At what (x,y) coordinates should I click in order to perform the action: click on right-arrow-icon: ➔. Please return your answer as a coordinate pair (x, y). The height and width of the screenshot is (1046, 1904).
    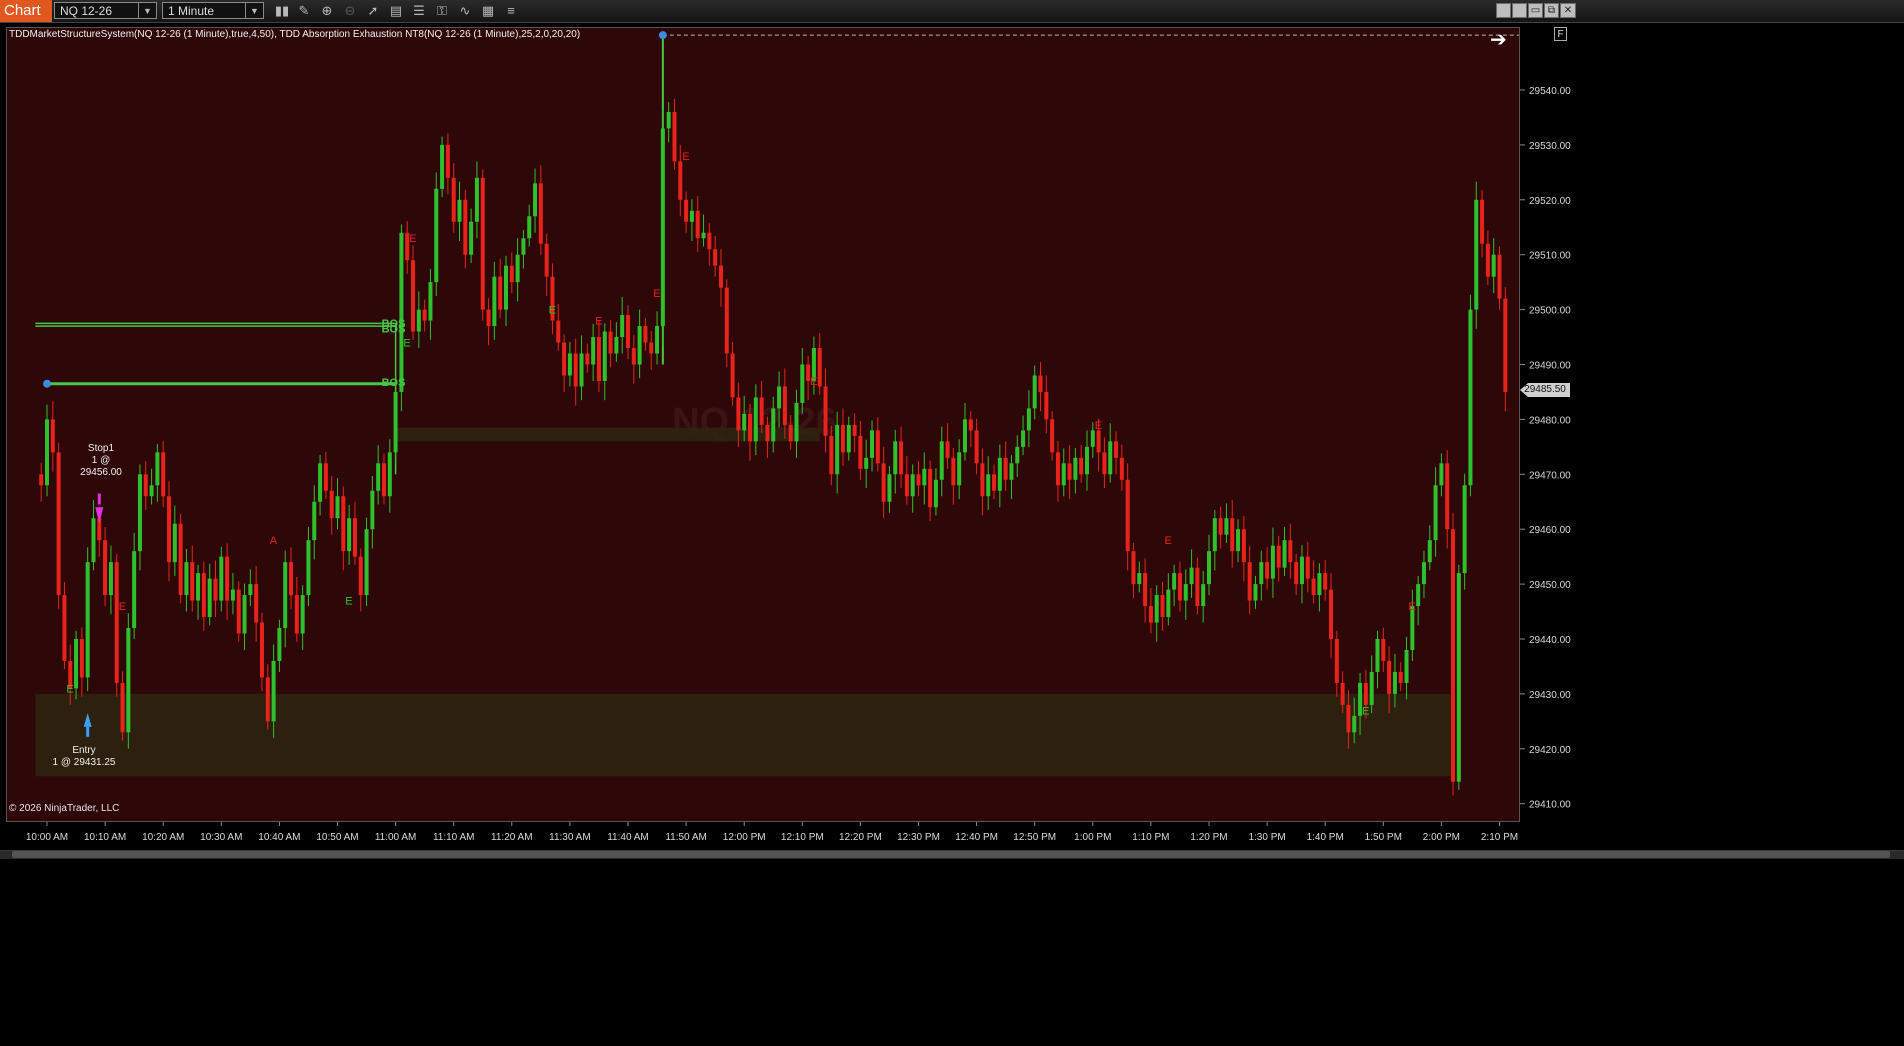
    Looking at the image, I should click on (1498, 40).